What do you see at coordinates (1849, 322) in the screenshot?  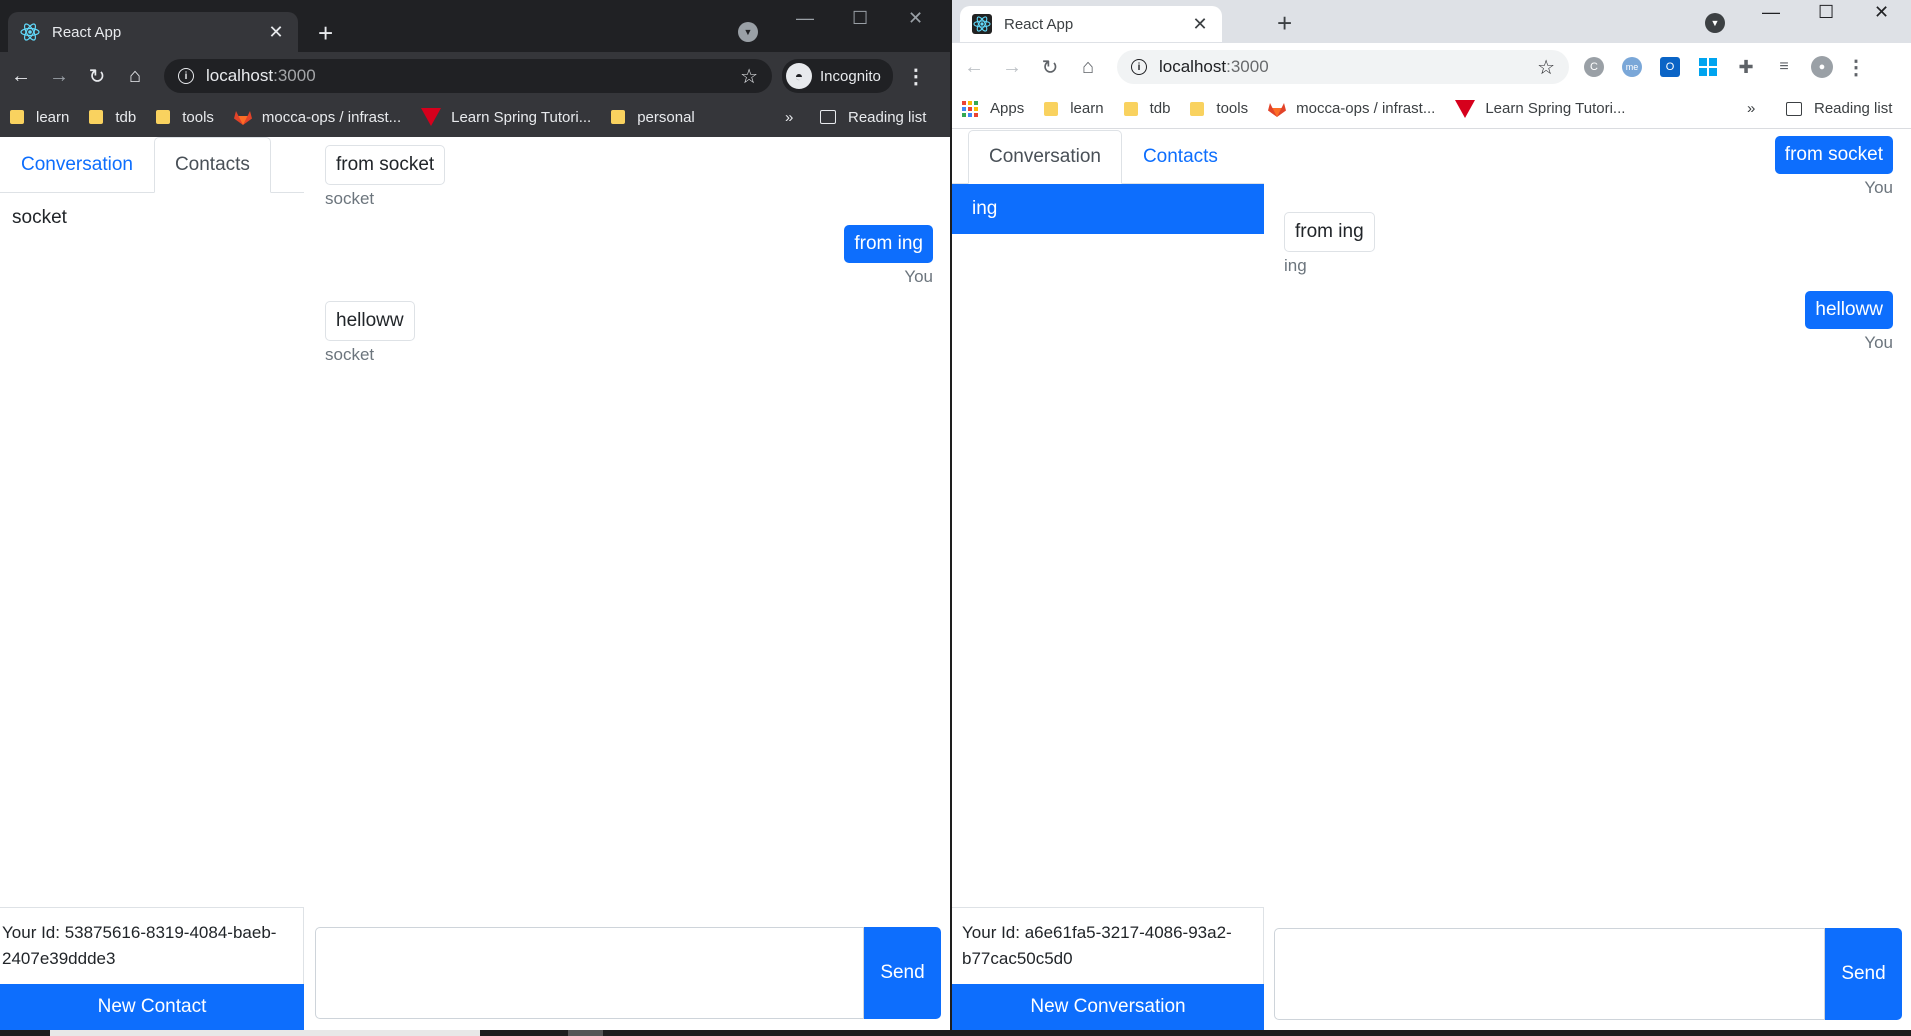 I see `message: helloww You` at bounding box center [1849, 322].